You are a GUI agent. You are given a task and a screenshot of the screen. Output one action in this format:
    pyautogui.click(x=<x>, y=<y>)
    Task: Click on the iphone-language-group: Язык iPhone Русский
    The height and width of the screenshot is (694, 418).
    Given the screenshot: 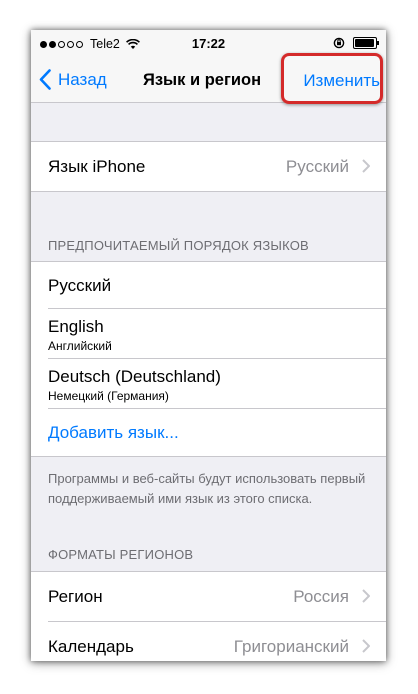 What is the action you would take?
    pyautogui.click(x=208, y=166)
    